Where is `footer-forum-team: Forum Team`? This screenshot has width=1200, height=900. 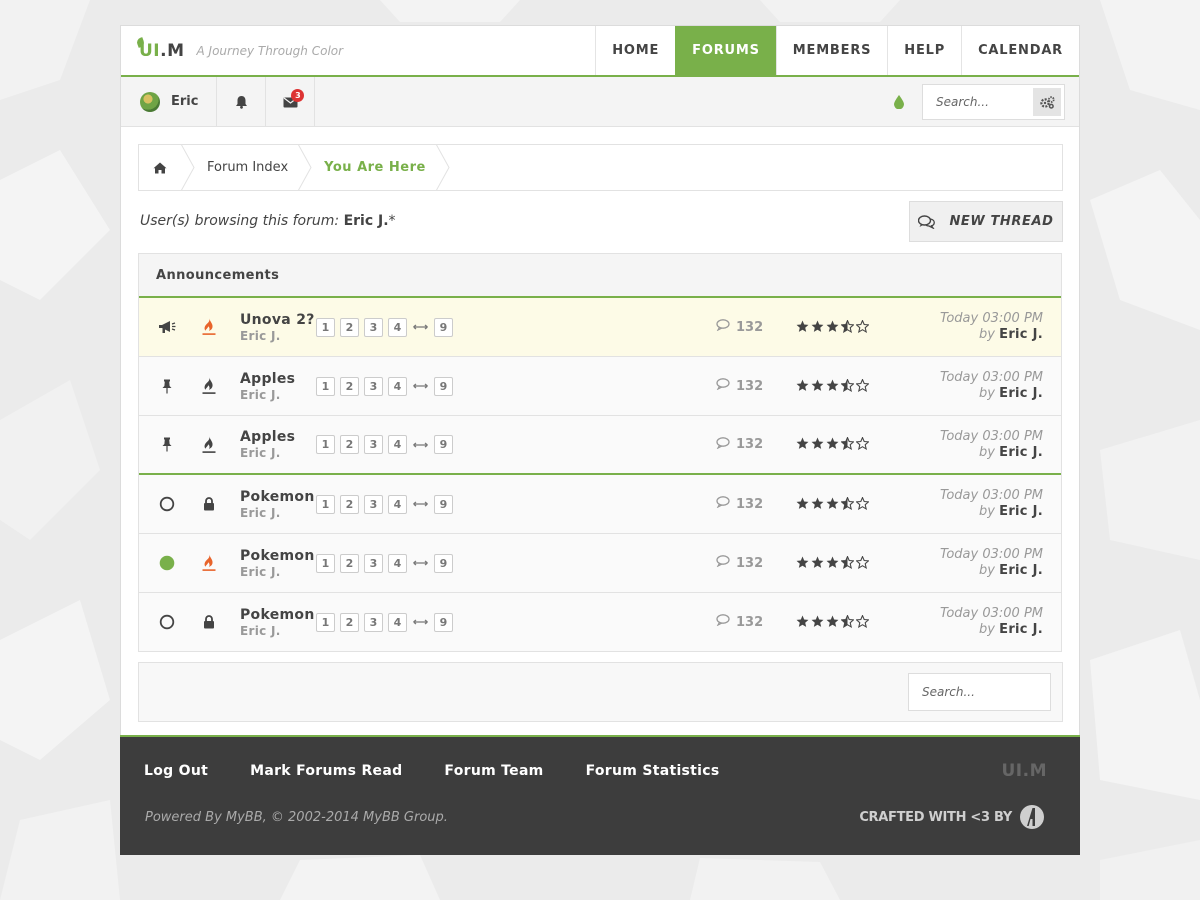 footer-forum-team: Forum Team is located at coordinates (493, 771).